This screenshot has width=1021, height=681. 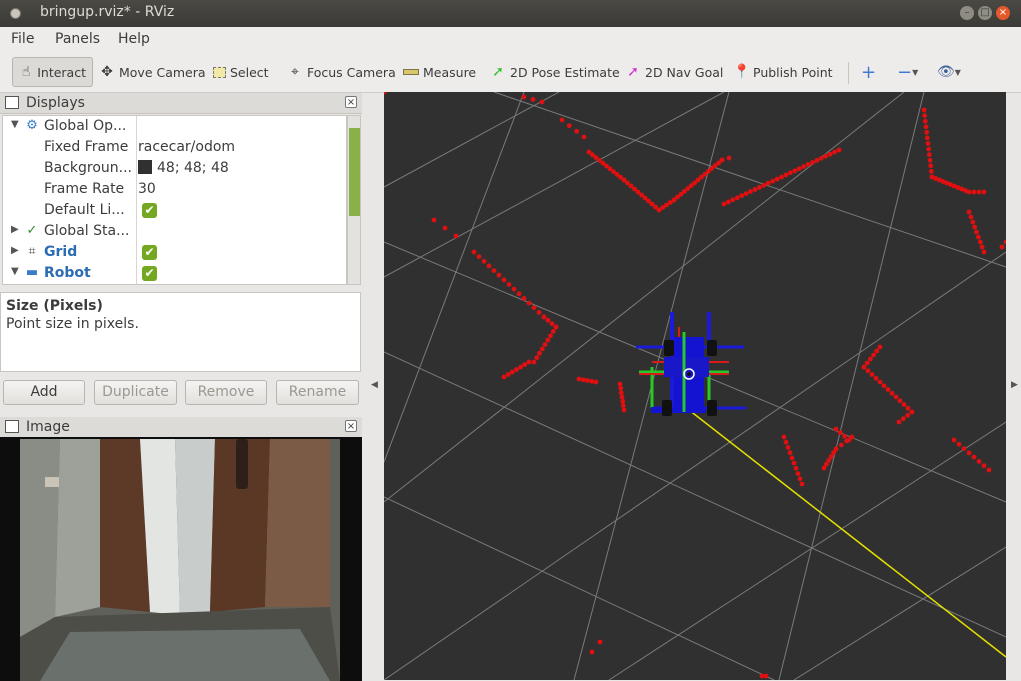 What do you see at coordinates (1014, 385) in the screenshot?
I see `collapse-right-arrow-icon: ▶` at bounding box center [1014, 385].